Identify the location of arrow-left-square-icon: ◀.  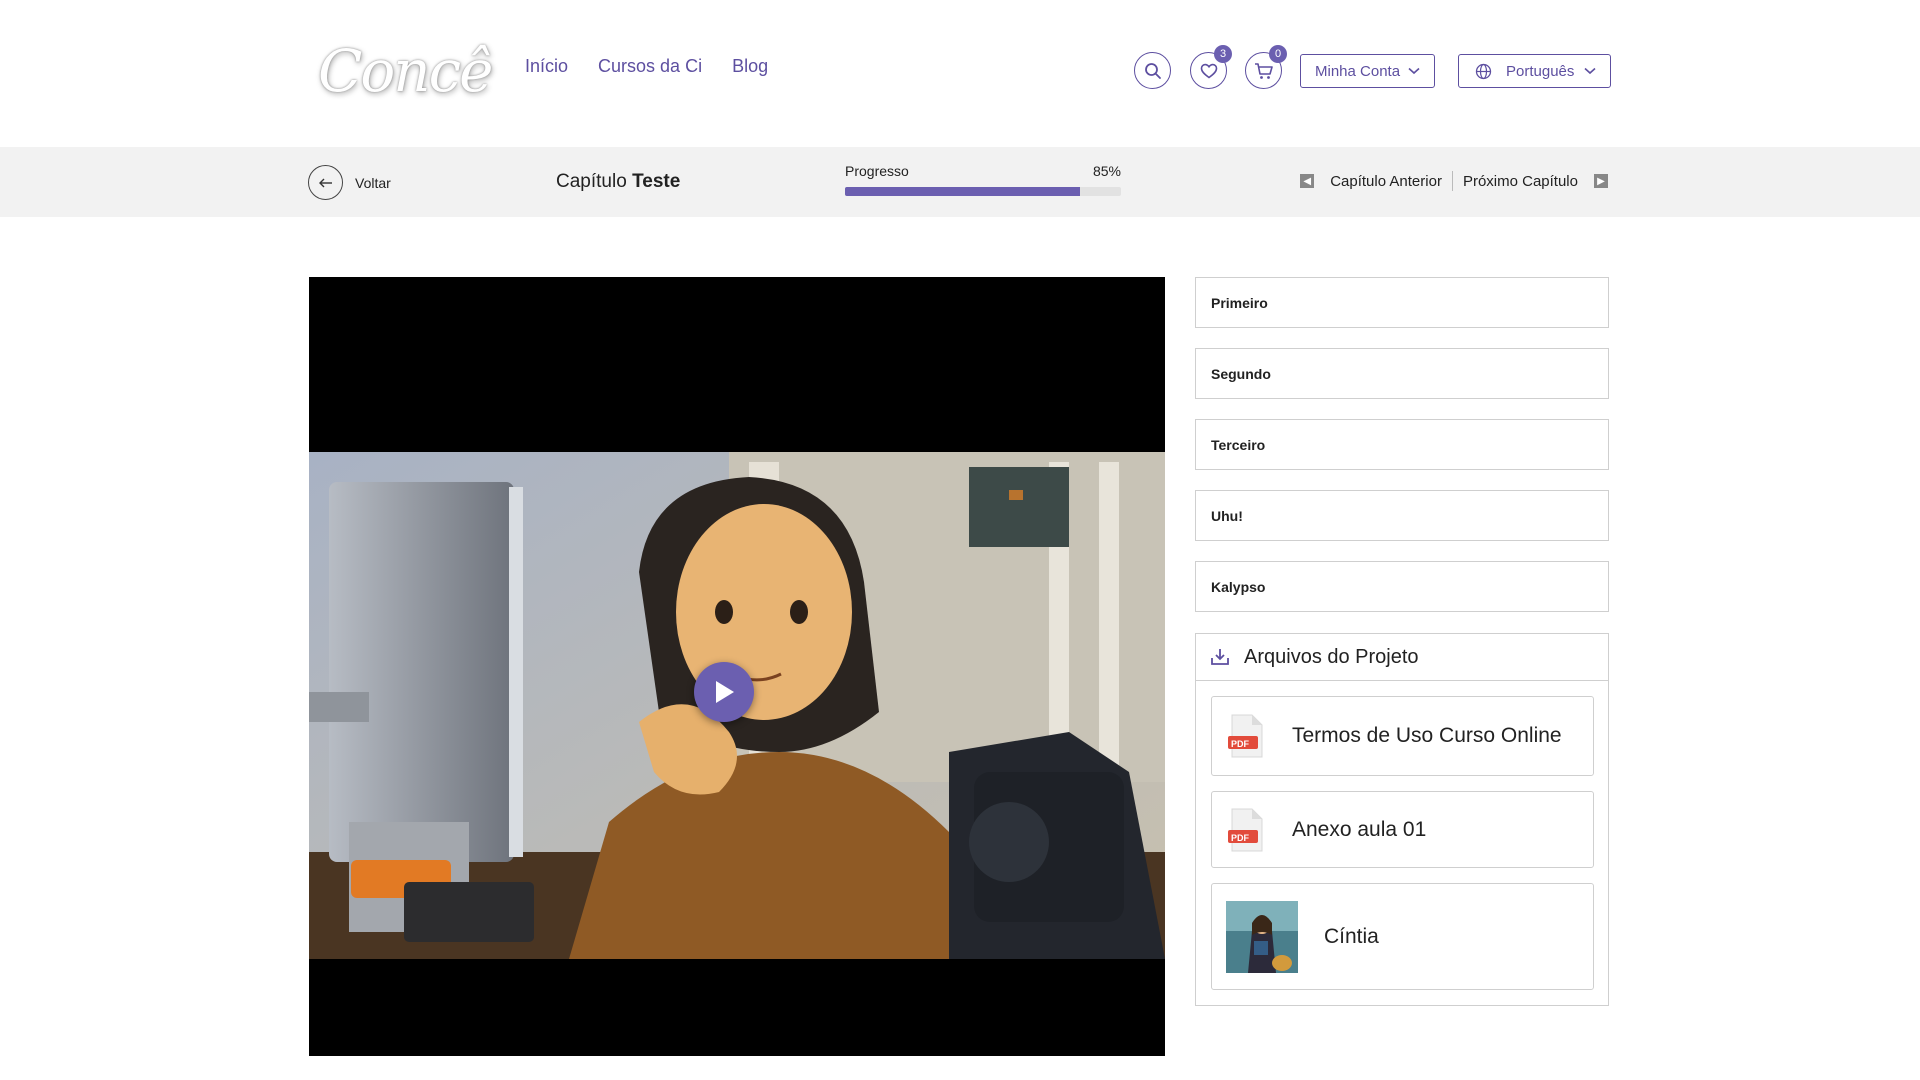
(1307, 181).